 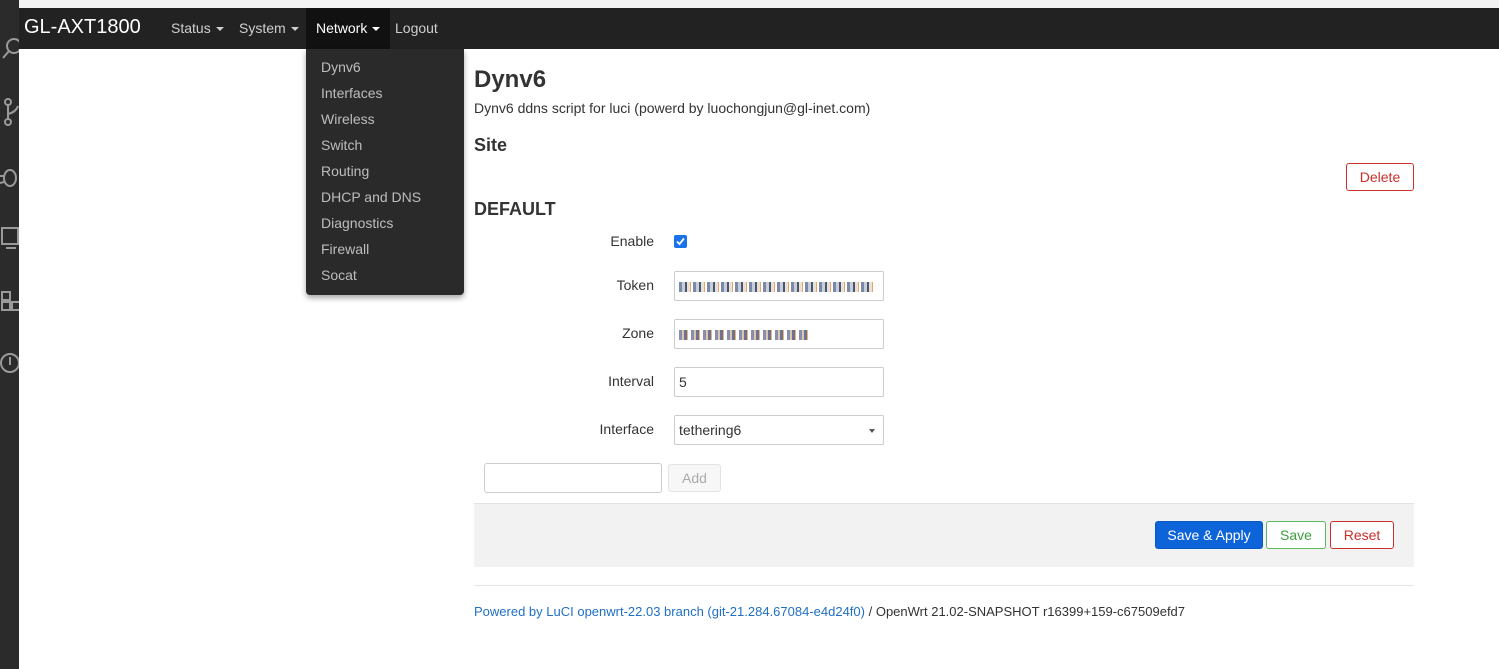 I want to click on reset-button: Reset, so click(x=1362, y=535).